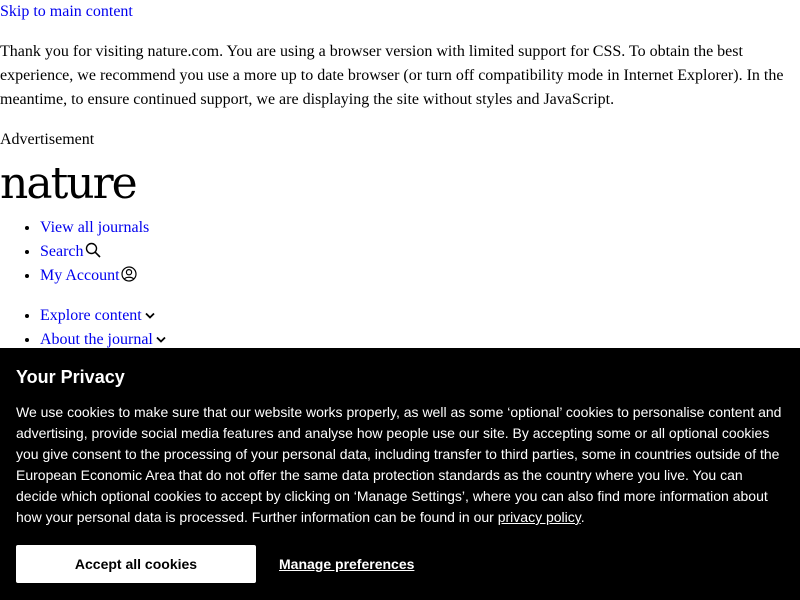  I want to click on view-all-journals-link: View all journals, so click(94, 227).